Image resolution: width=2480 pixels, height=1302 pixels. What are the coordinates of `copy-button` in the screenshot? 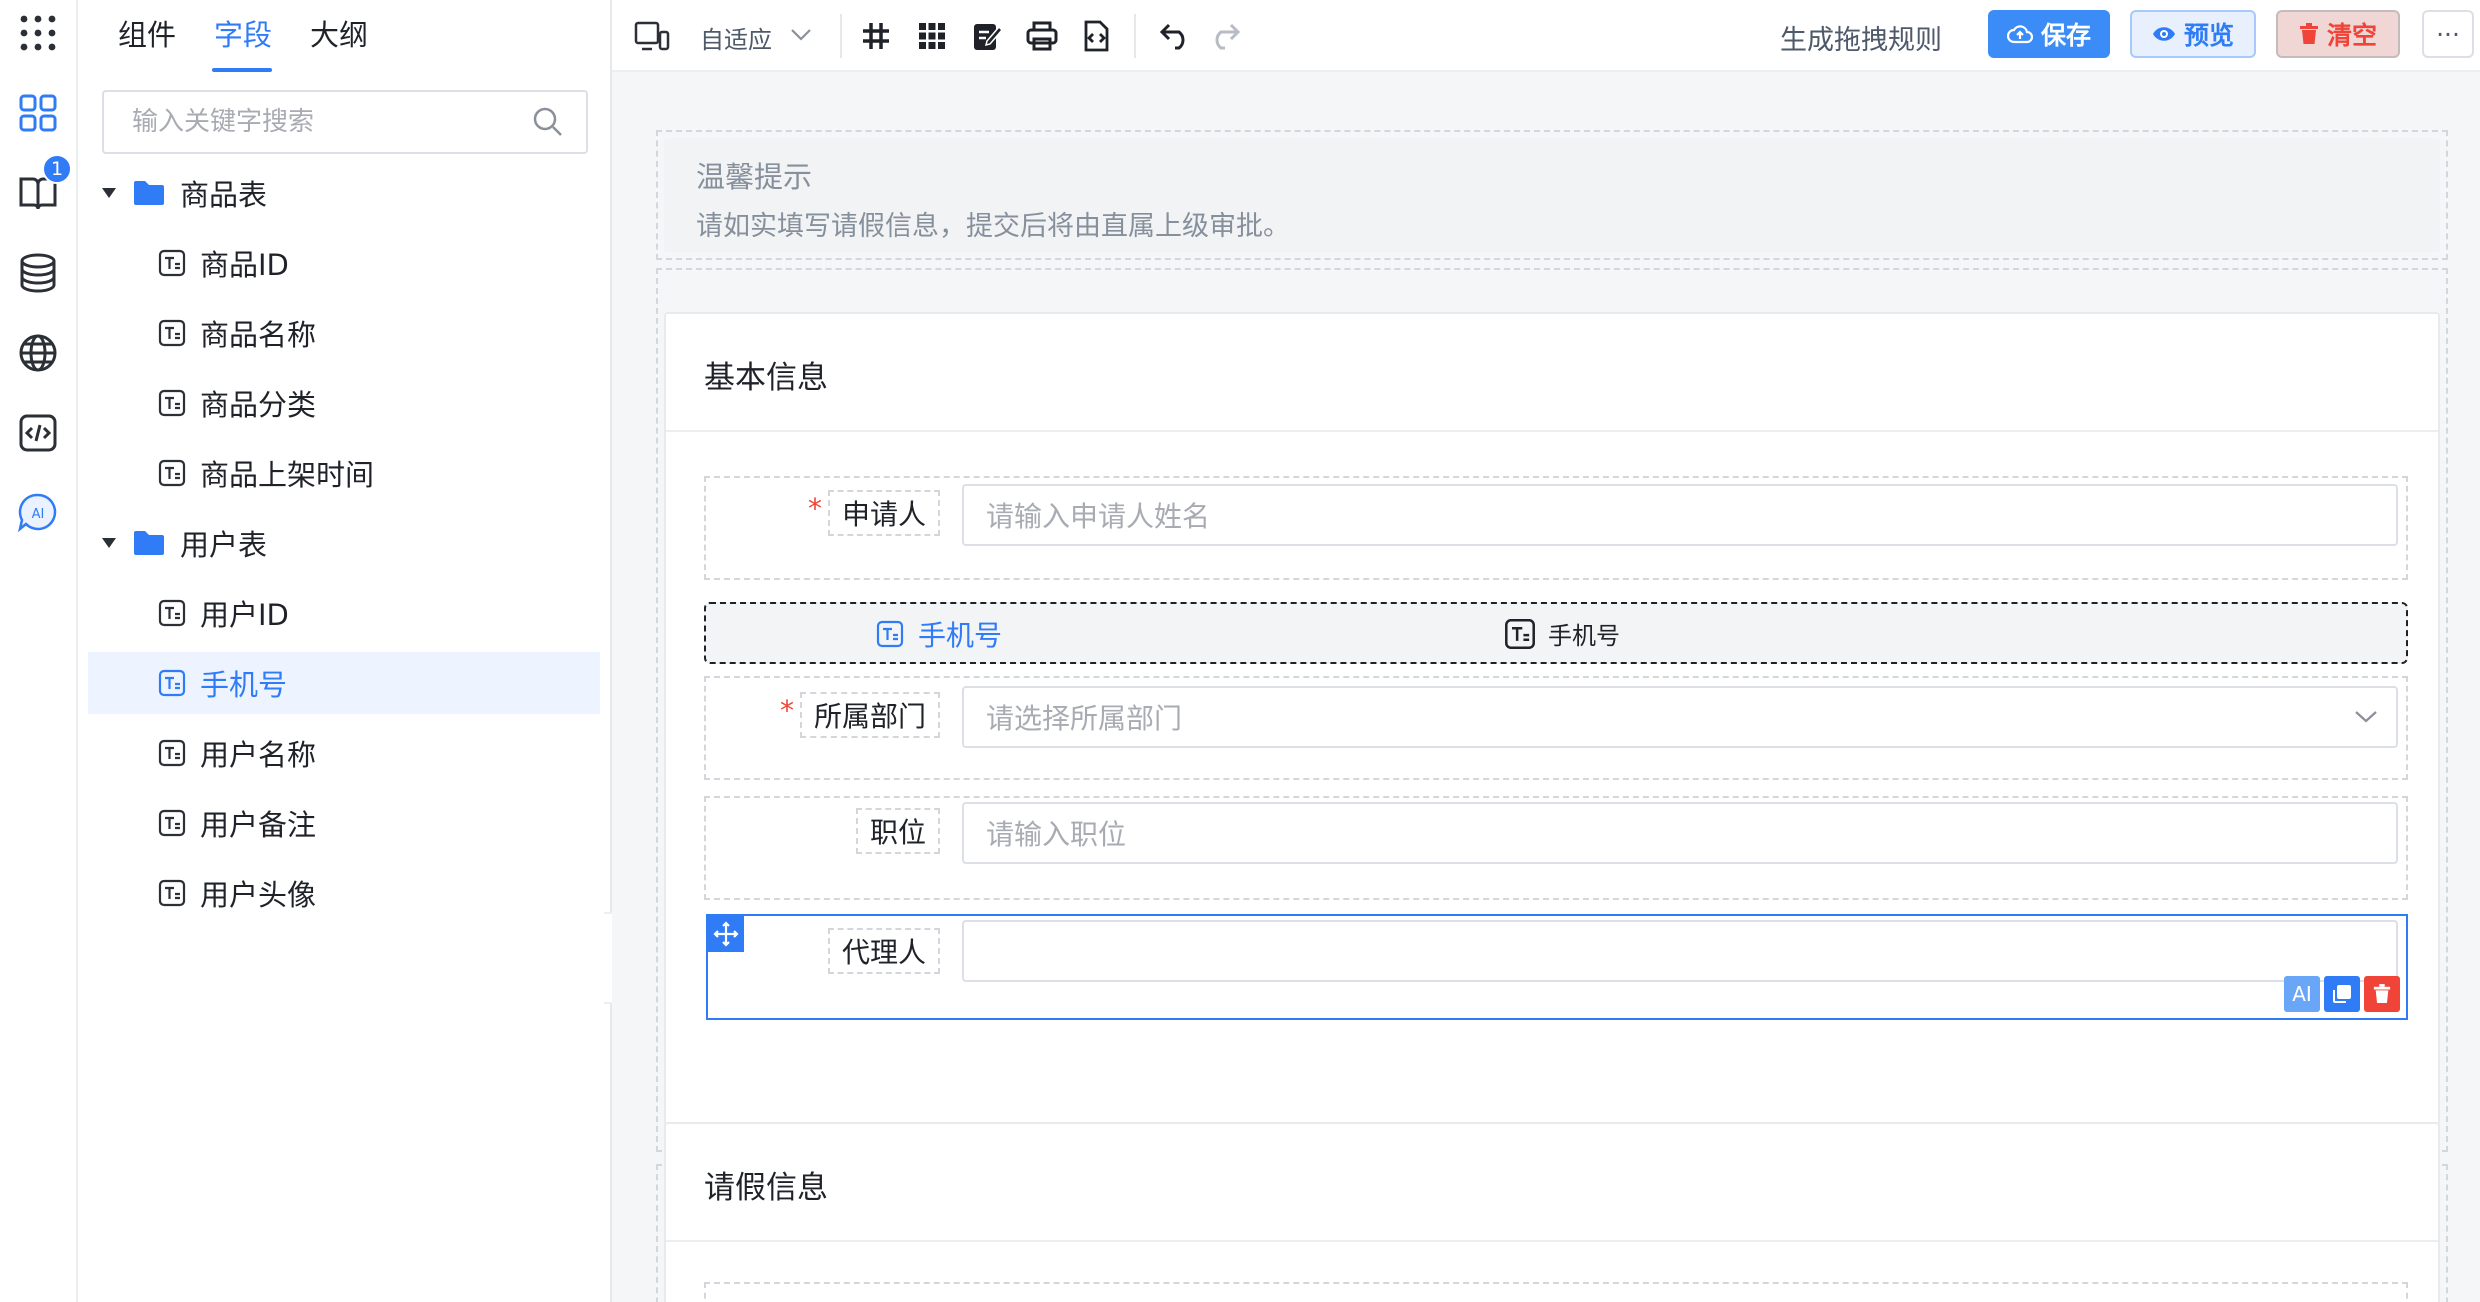 It's located at (2342, 994).